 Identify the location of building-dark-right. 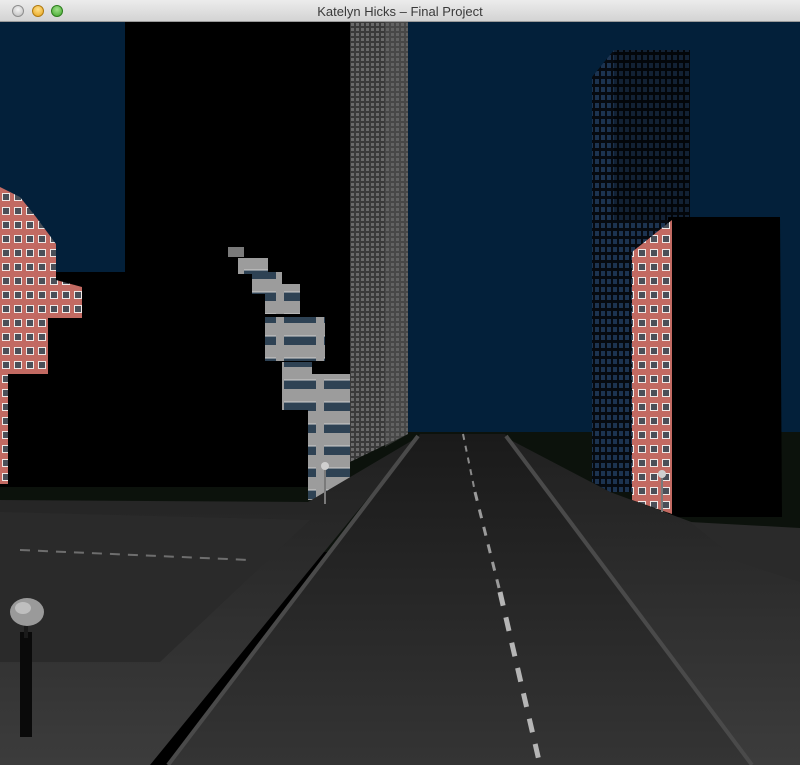
(725, 367).